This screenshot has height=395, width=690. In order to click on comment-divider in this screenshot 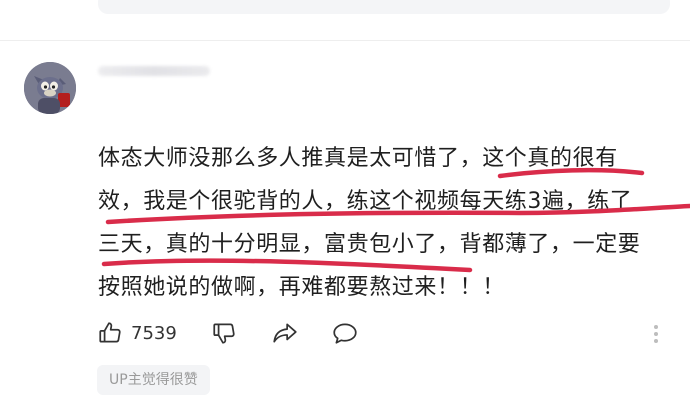, I will do `click(345, 40)`.